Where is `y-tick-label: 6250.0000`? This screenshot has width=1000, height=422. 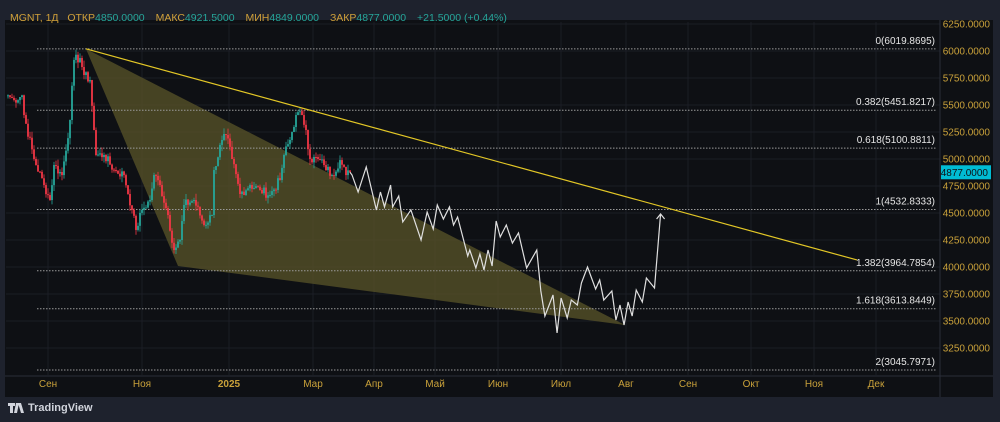
y-tick-label: 6250.0000 is located at coordinates (967, 25).